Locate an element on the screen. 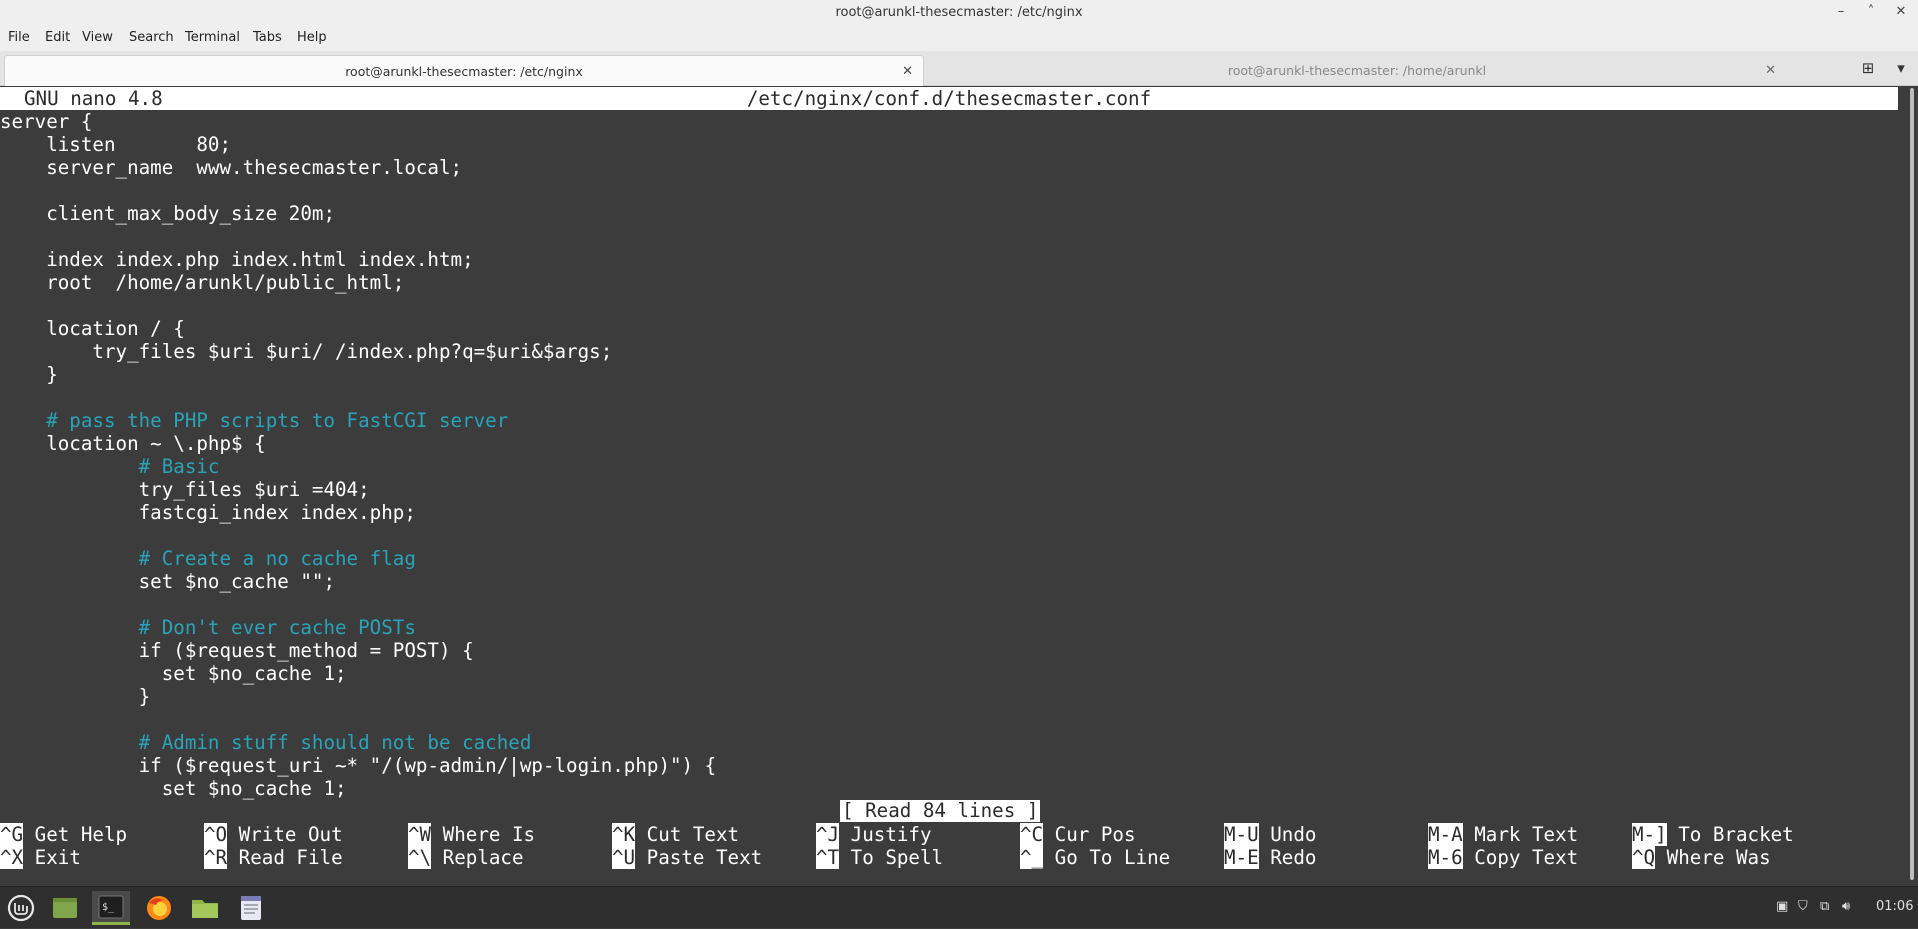  editor-line: client_max_body_size 20m; is located at coordinates (168, 213).